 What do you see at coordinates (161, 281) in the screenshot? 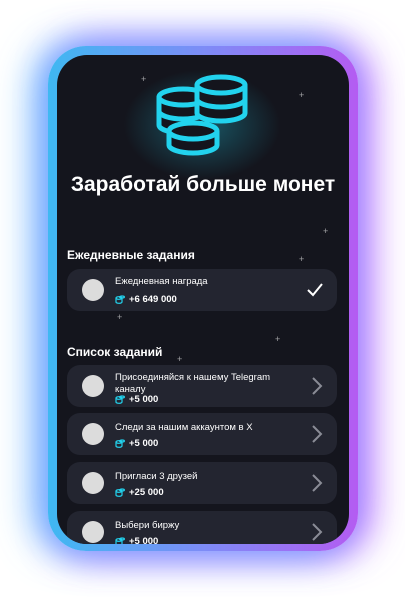
I see `task-label: Ежедневная награда` at bounding box center [161, 281].